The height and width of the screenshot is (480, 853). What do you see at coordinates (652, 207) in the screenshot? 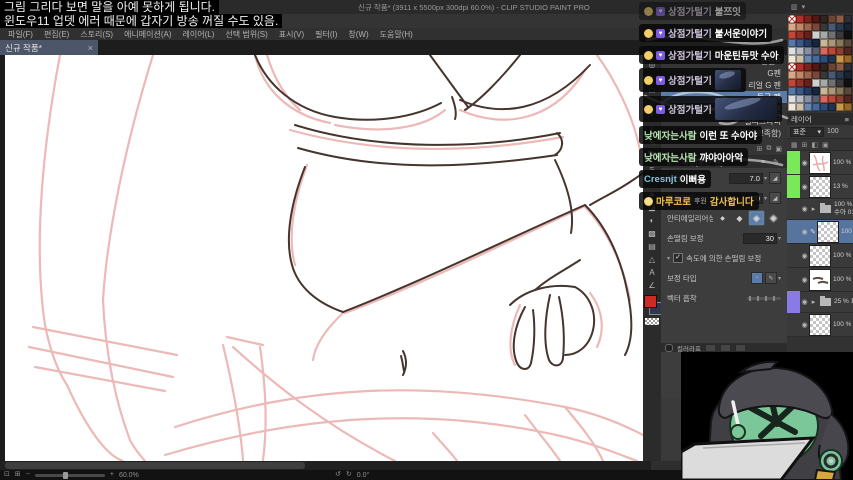
I see `eraser-tool: ◪` at bounding box center [652, 207].